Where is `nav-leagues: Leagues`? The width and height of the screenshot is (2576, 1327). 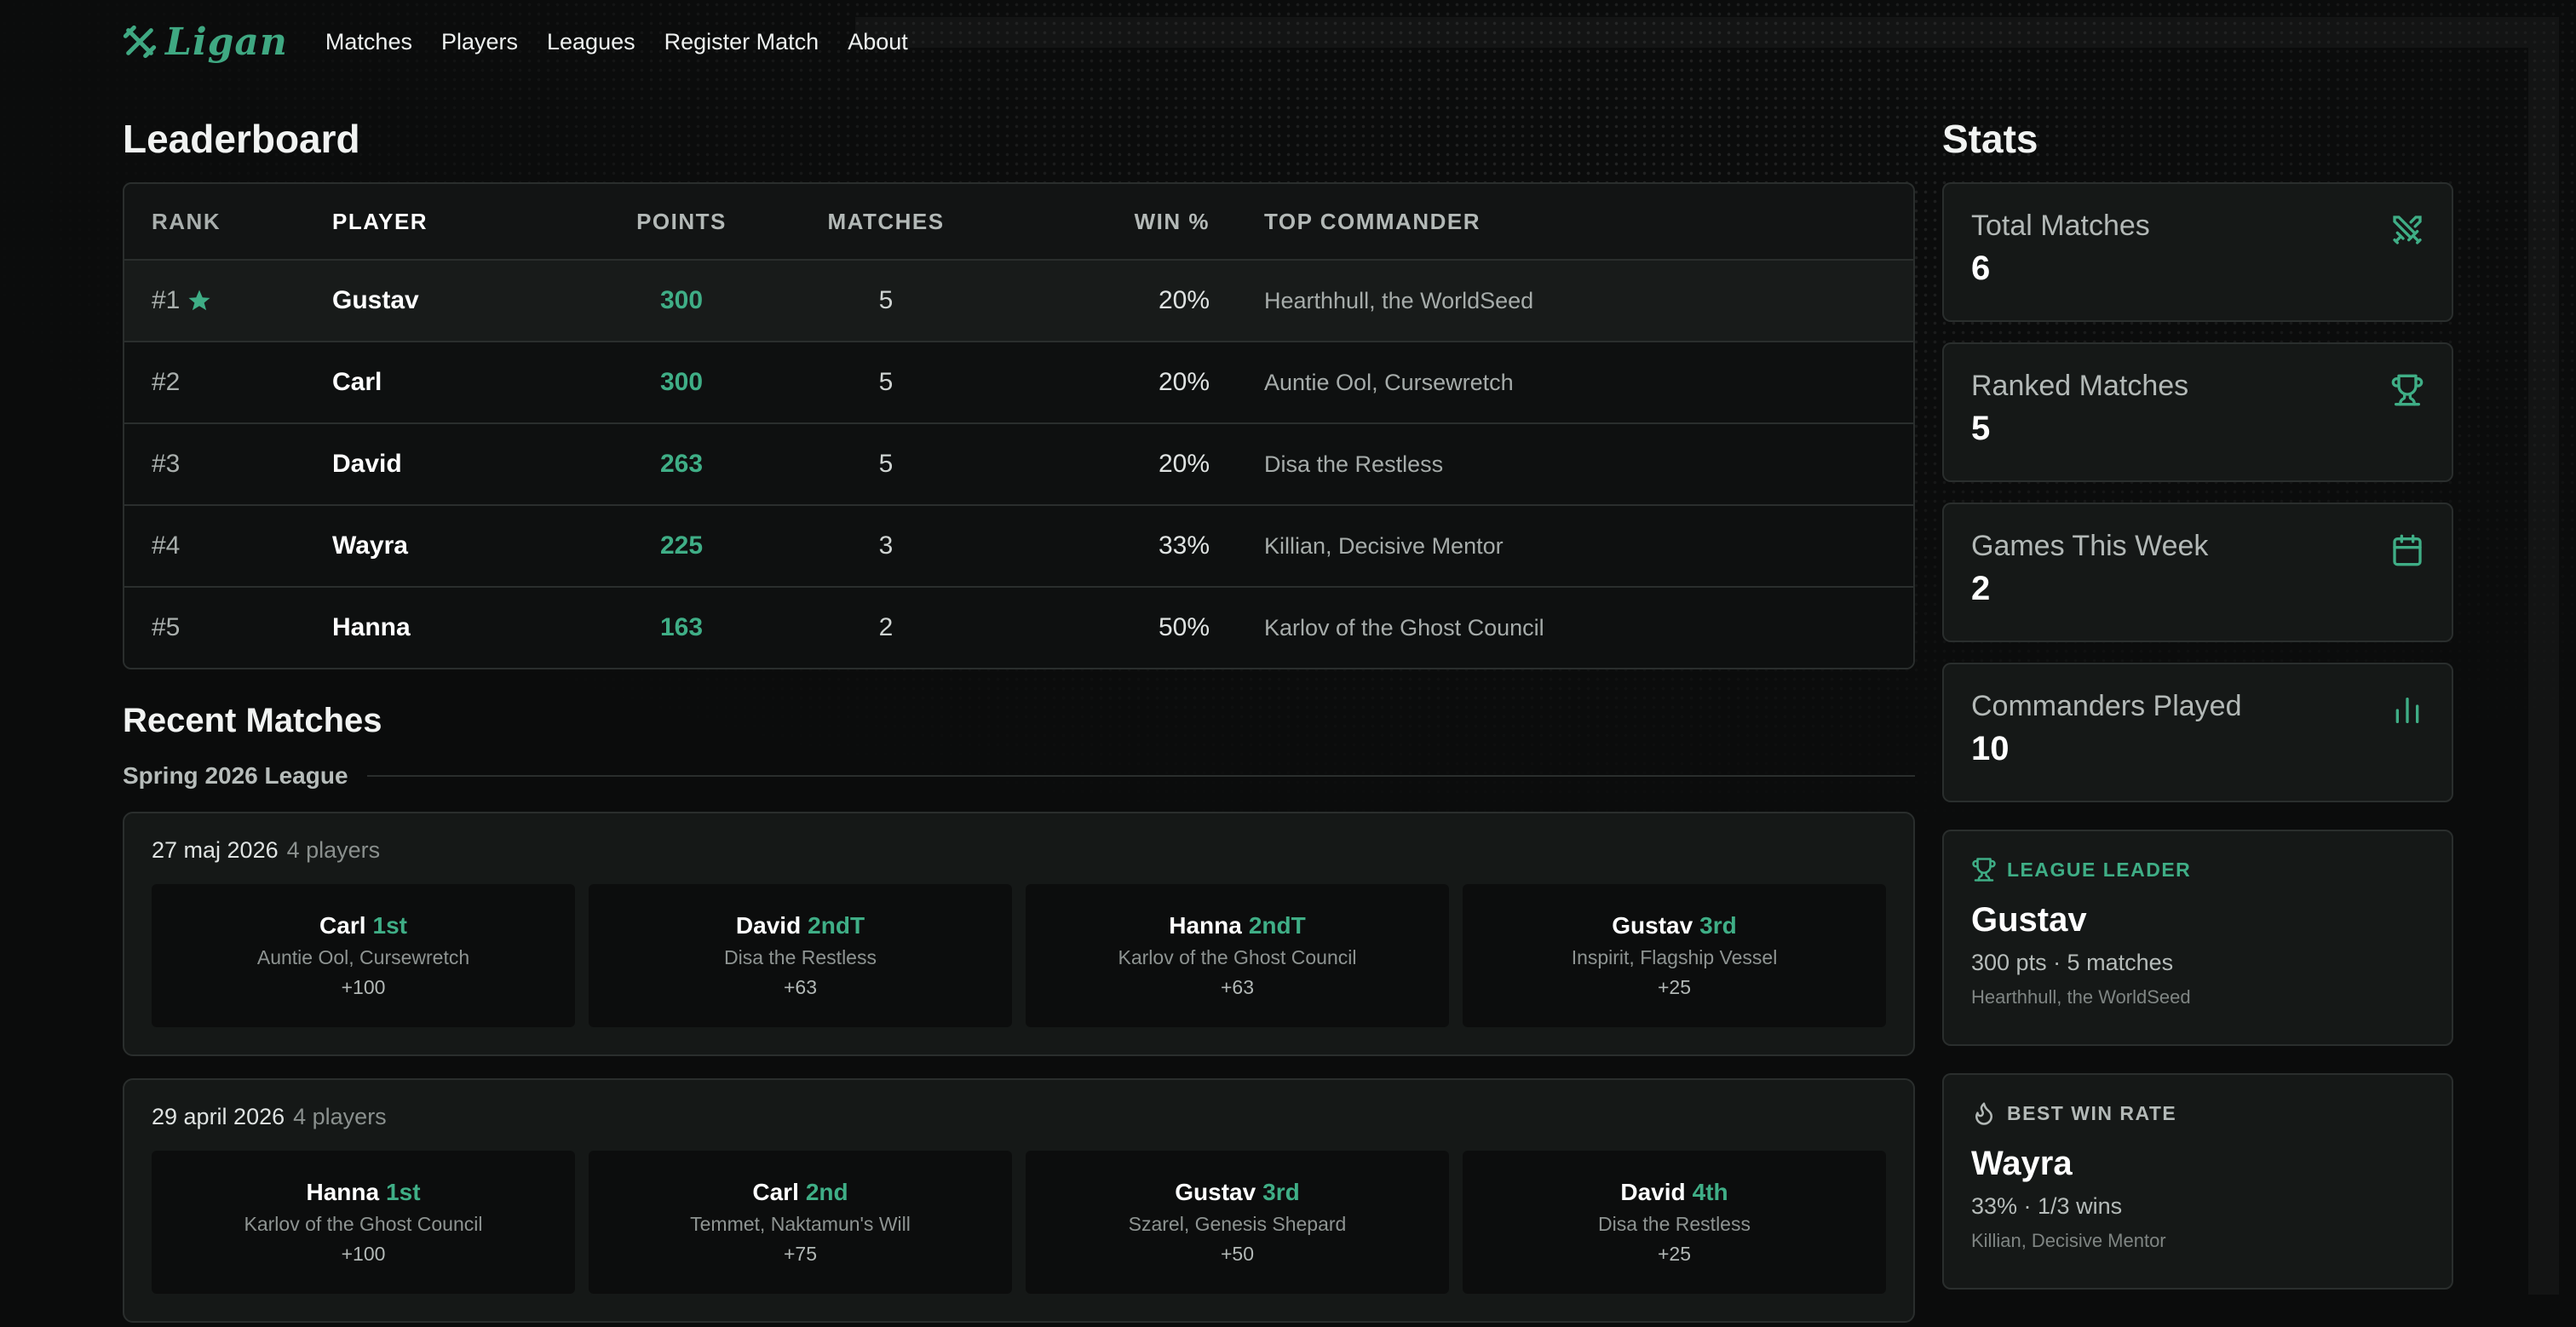
nav-leagues: Leagues is located at coordinates (591, 42).